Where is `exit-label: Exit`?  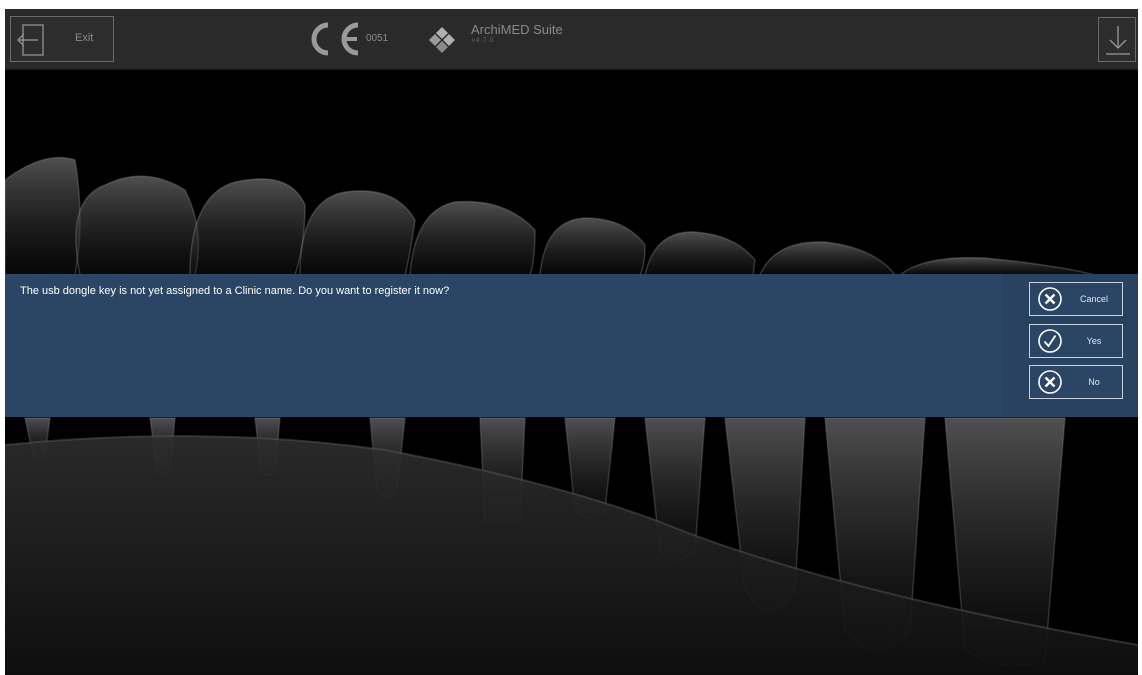 exit-label: Exit is located at coordinates (84, 38).